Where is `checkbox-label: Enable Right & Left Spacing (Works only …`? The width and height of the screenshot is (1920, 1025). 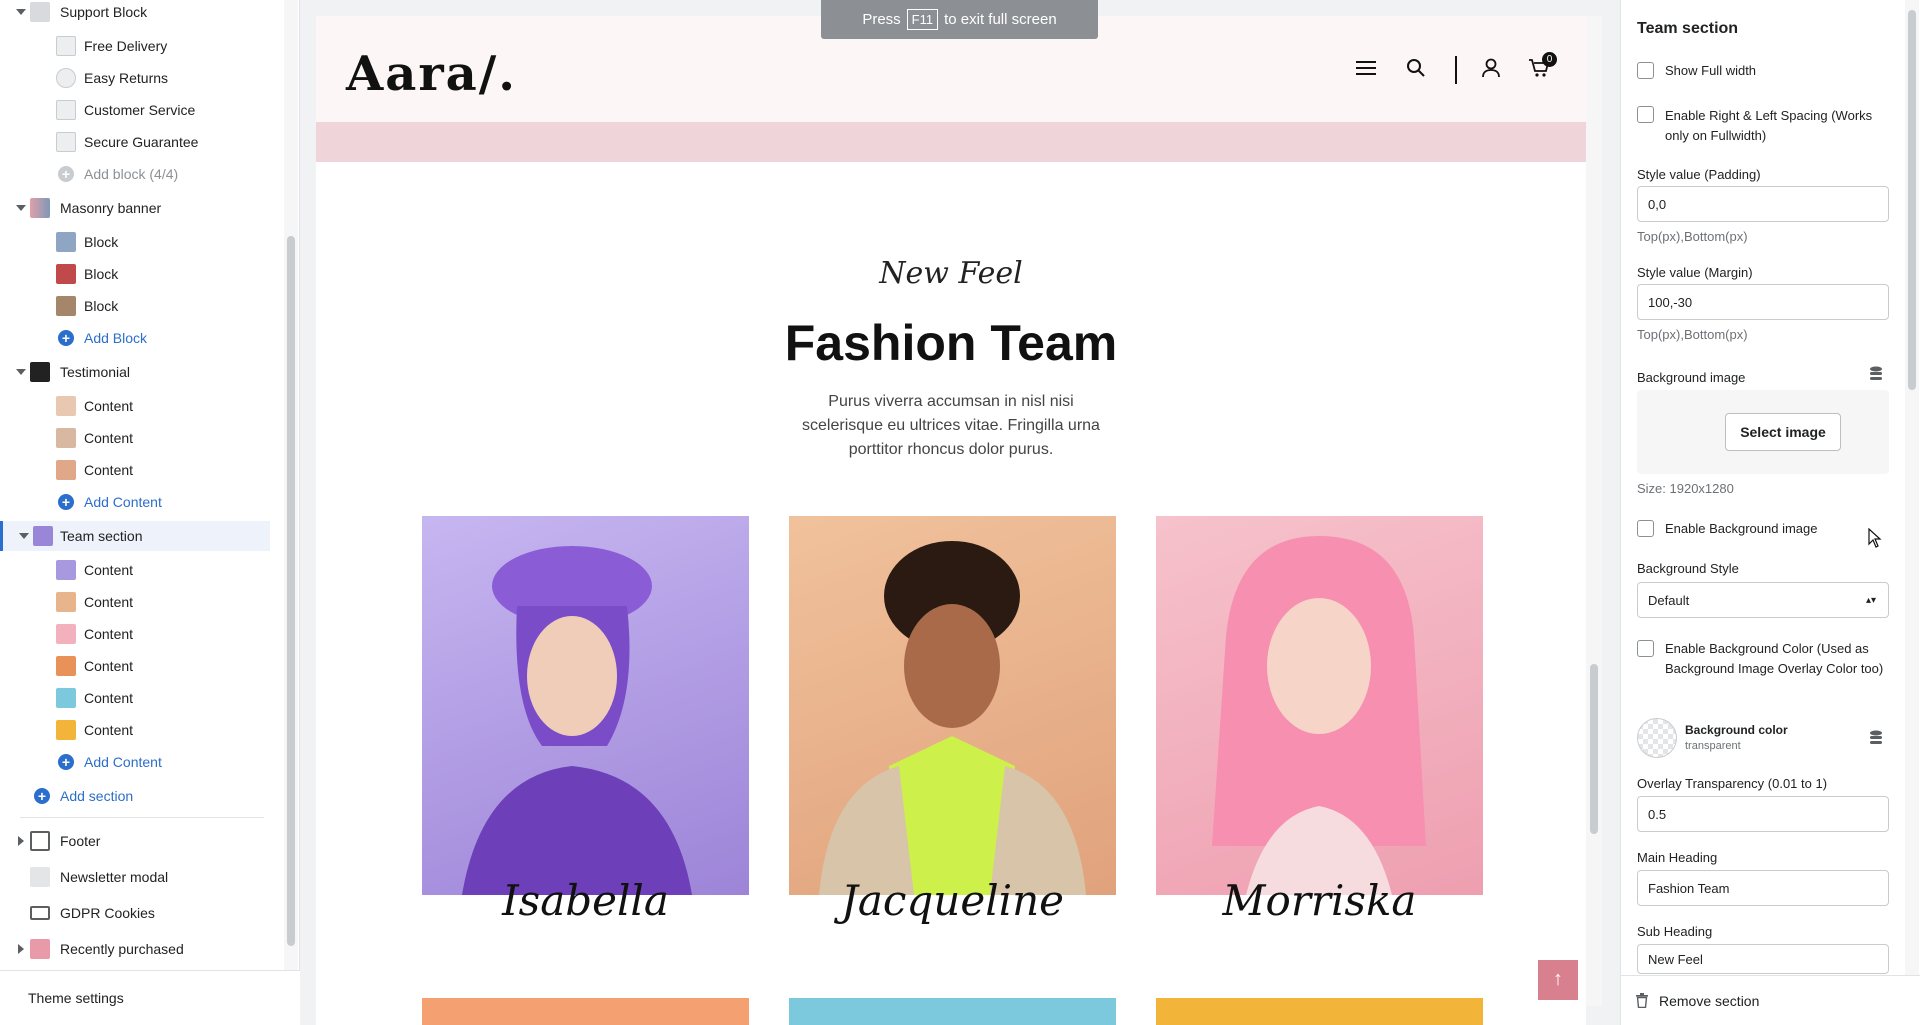 checkbox-label: Enable Right & Left Spacing (Works only … is located at coordinates (1769, 125).